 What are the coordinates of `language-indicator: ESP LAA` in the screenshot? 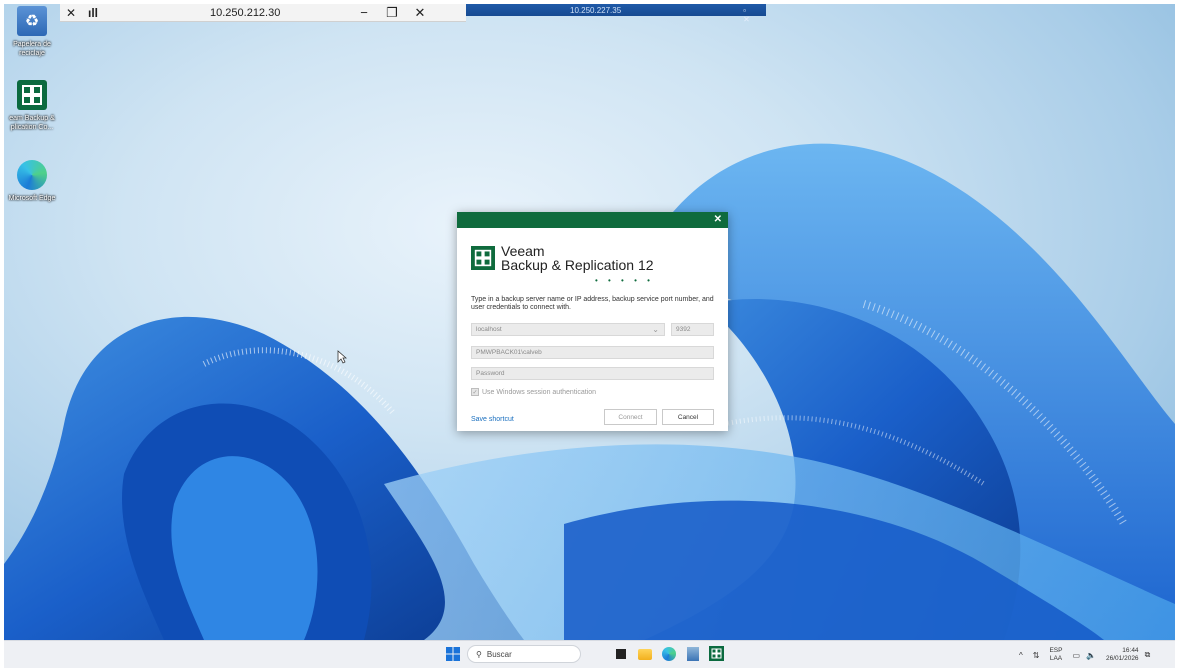 It's located at (1055, 655).